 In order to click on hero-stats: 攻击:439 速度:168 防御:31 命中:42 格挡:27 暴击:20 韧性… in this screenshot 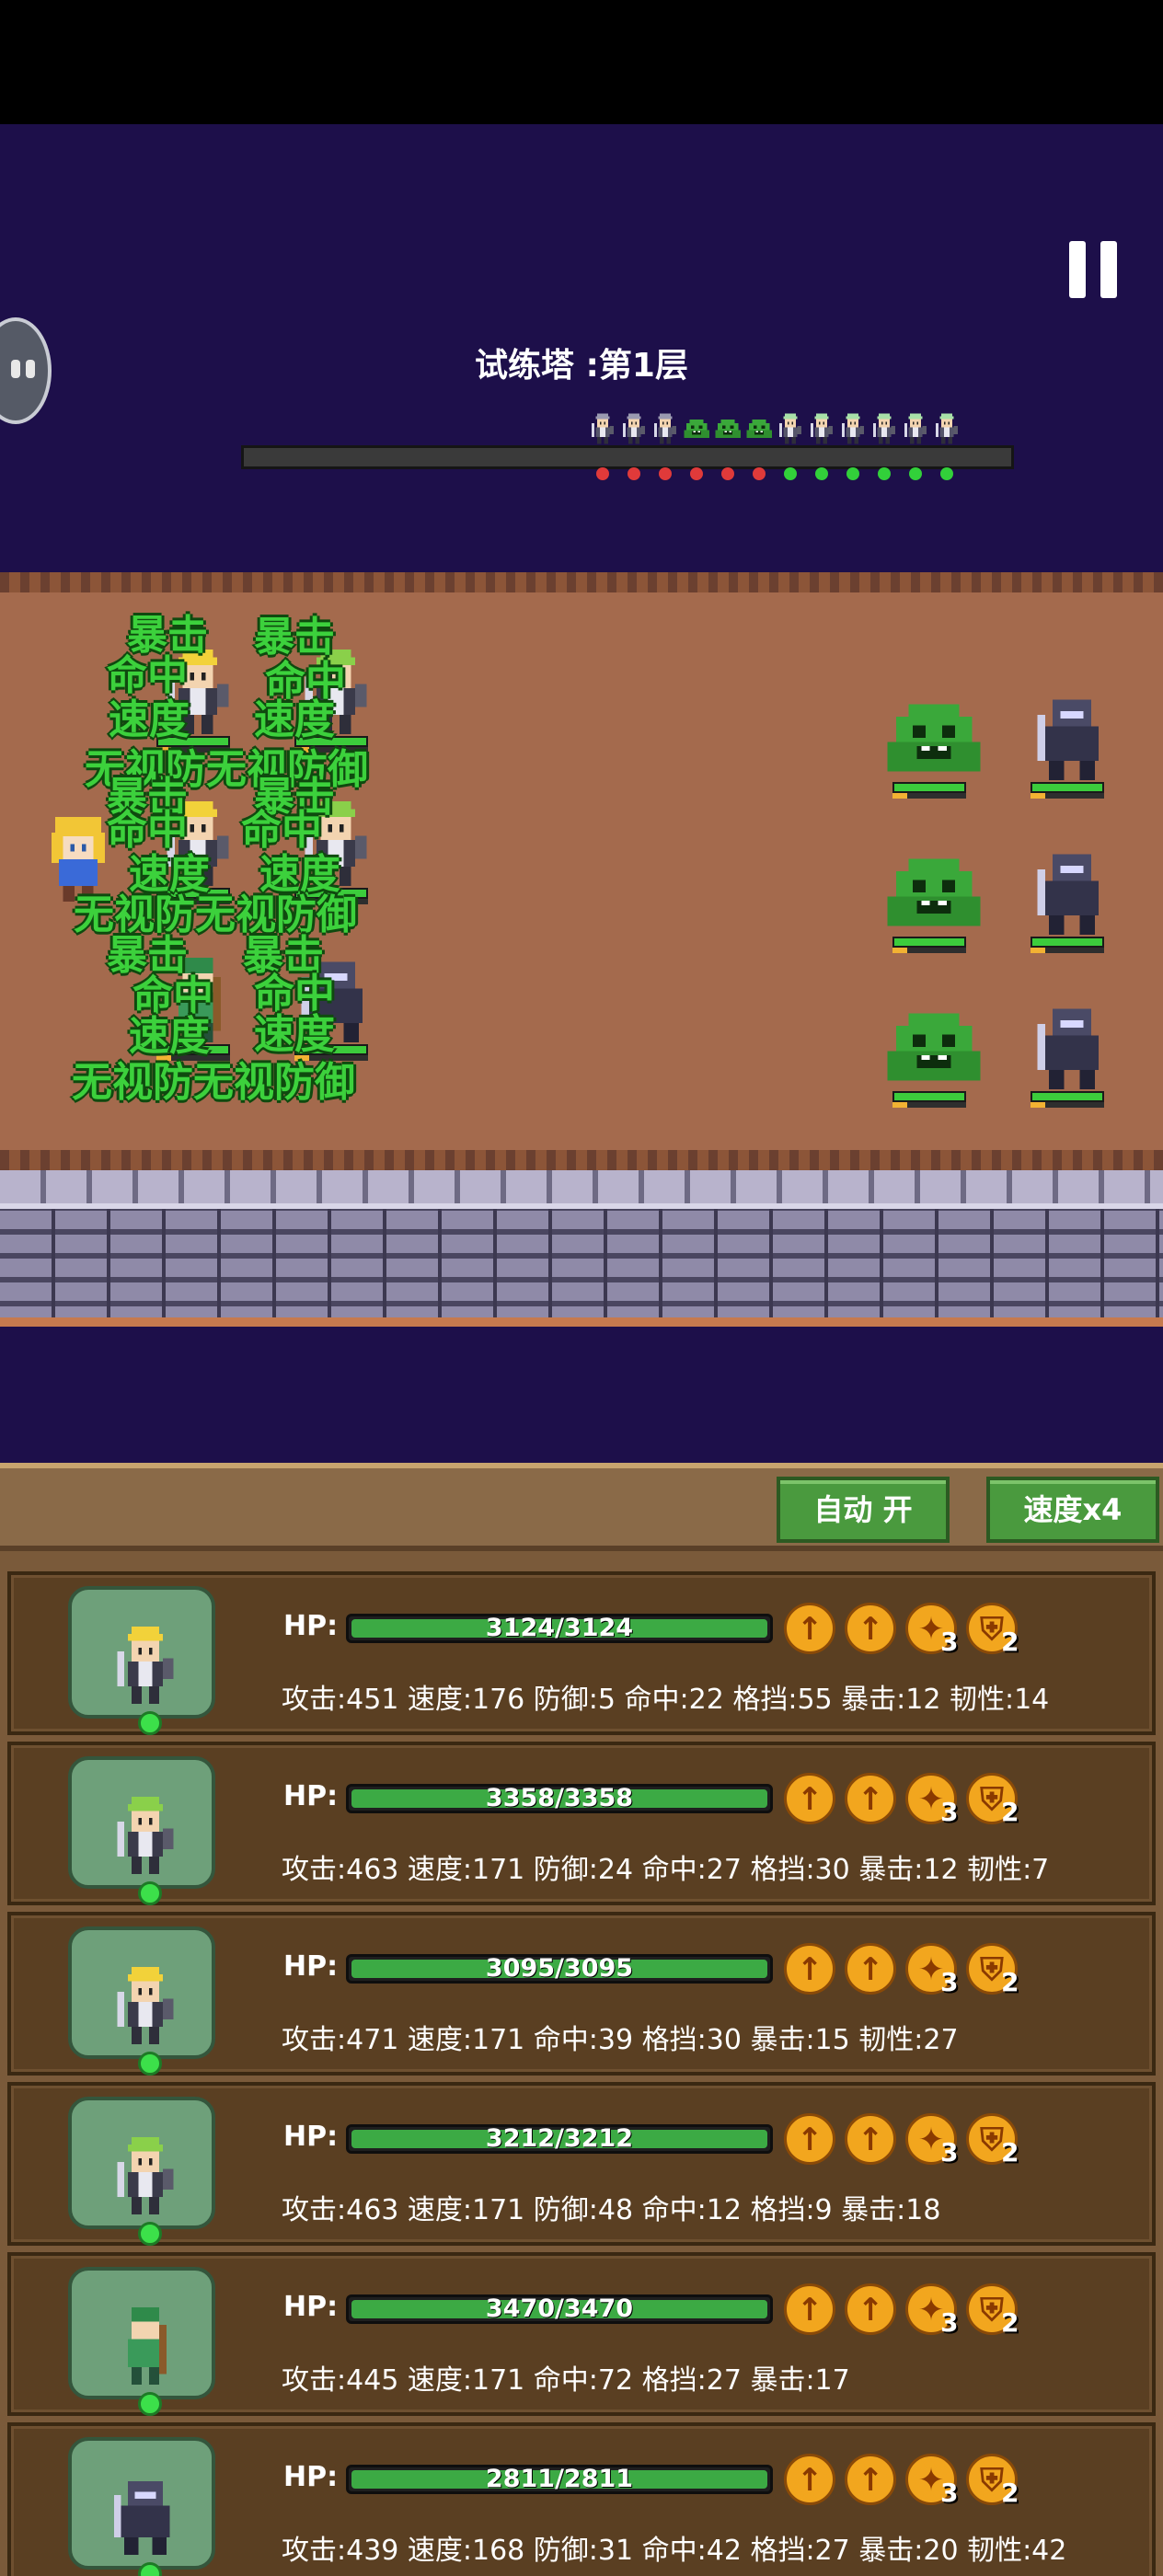, I will do `click(675, 2551)`.